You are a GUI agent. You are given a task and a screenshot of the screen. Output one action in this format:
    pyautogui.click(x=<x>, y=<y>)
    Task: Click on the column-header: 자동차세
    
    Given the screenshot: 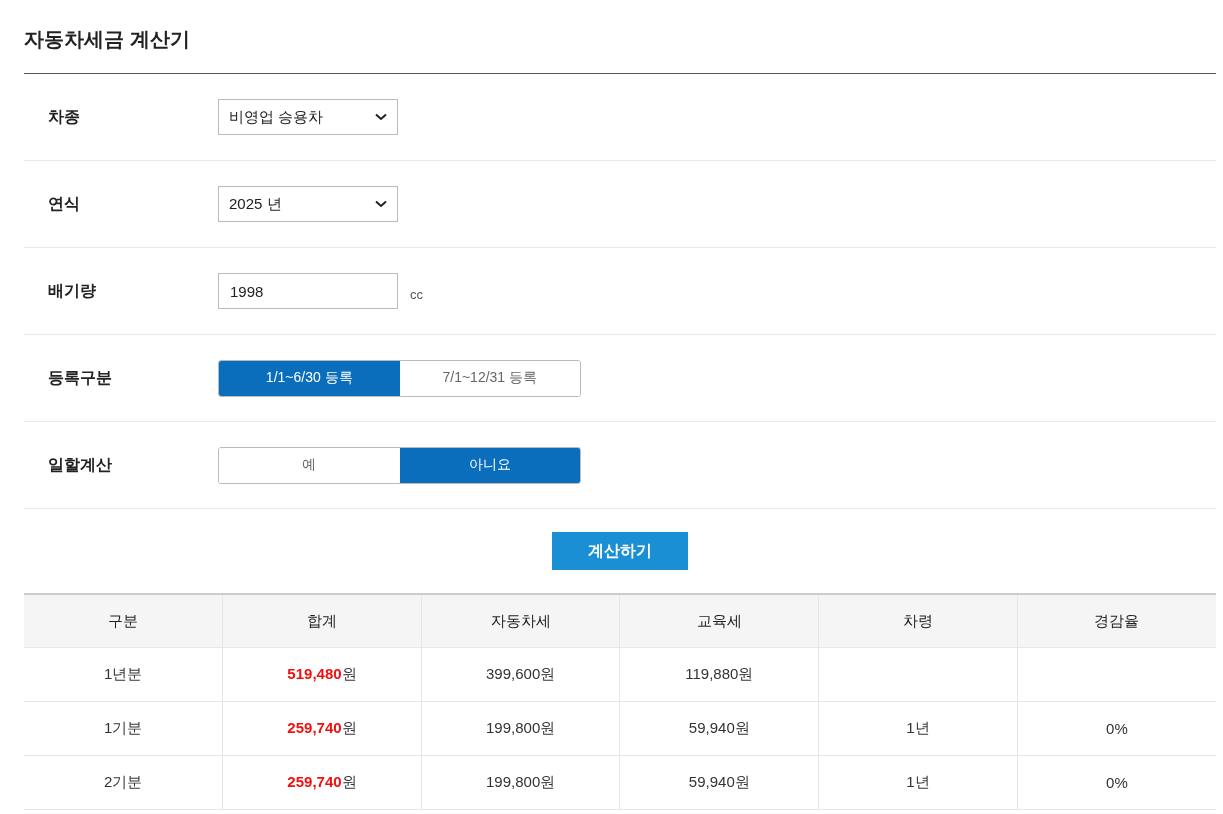 What is the action you would take?
    pyautogui.click(x=520, y=621)
    